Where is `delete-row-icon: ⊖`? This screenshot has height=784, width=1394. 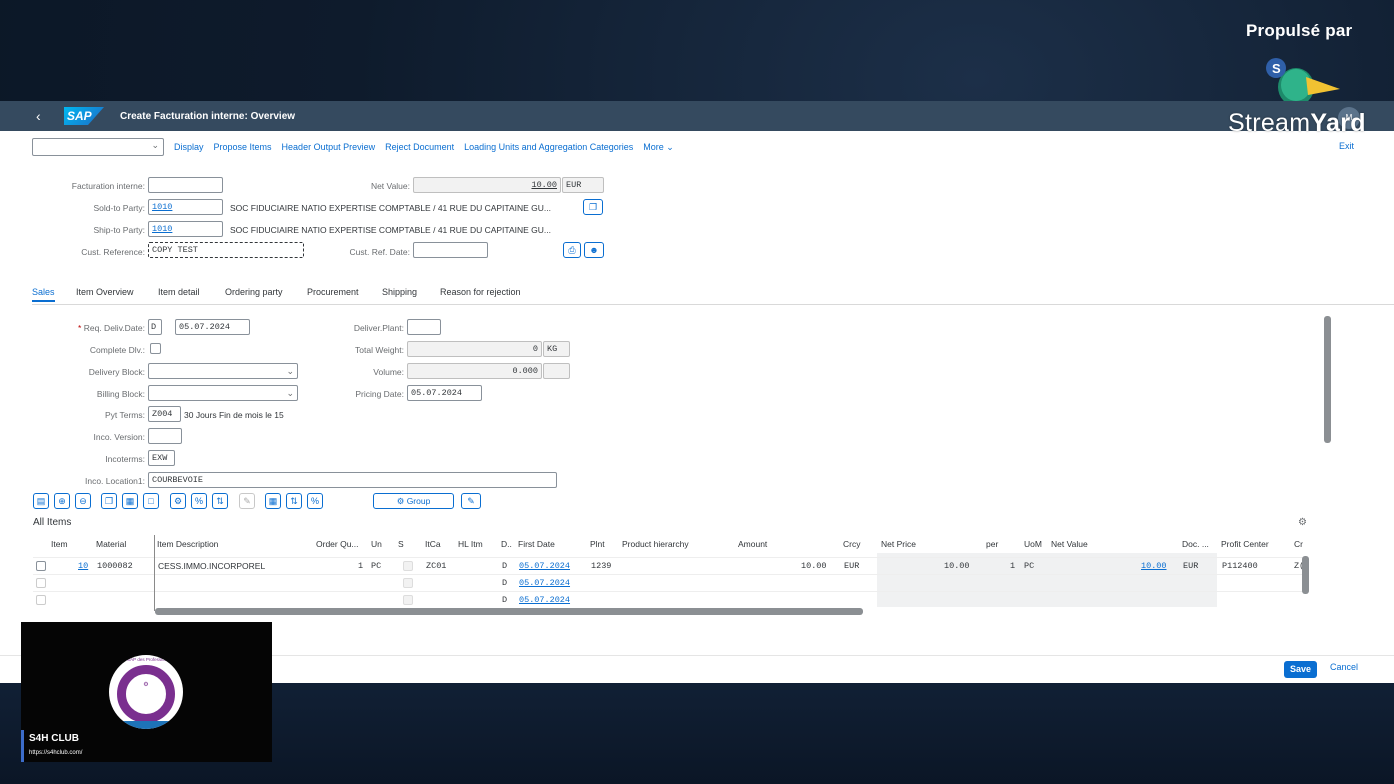
delete-row-icon: ⊖ is located at coordinates (83, 501).